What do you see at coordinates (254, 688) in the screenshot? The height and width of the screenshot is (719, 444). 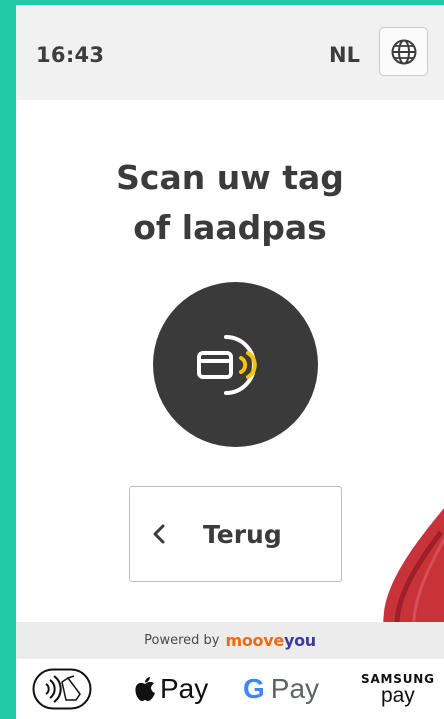 I see `google-g-letter: G` at bounding box center [254, 688].